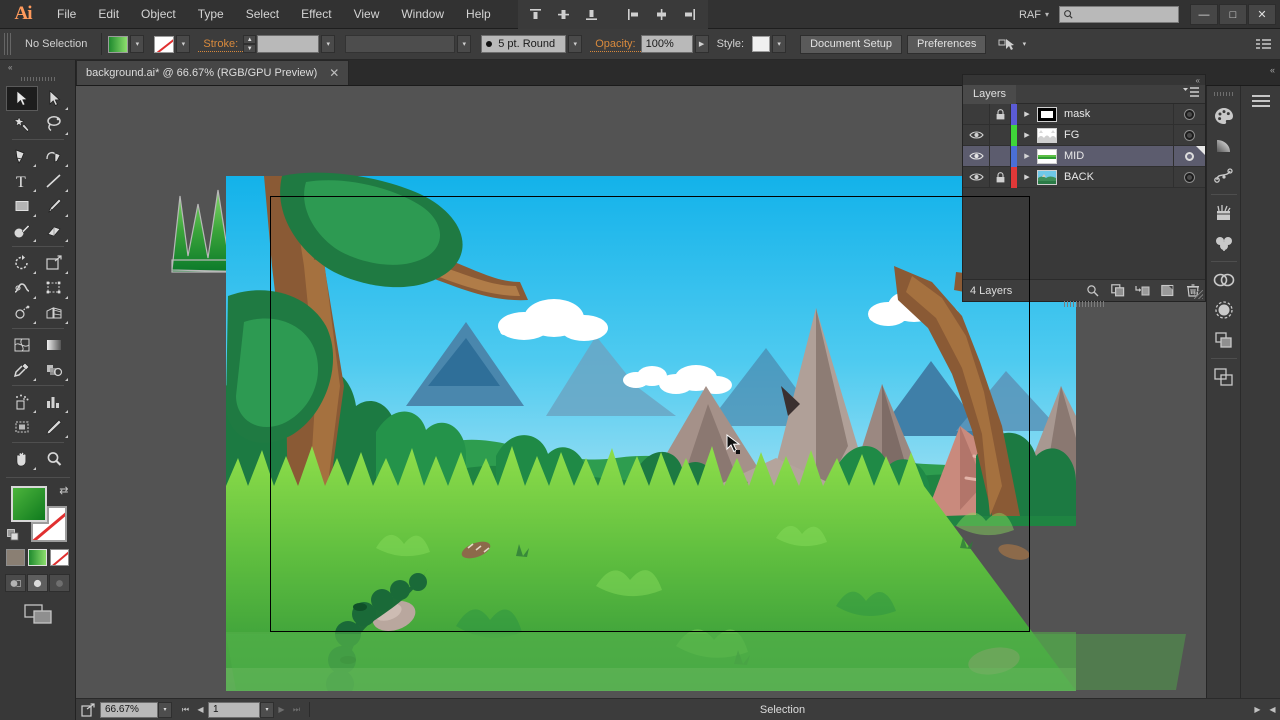 This screenshot has height=720, width=1280. I want to click on eyedropper-tool, so click(22, 369).